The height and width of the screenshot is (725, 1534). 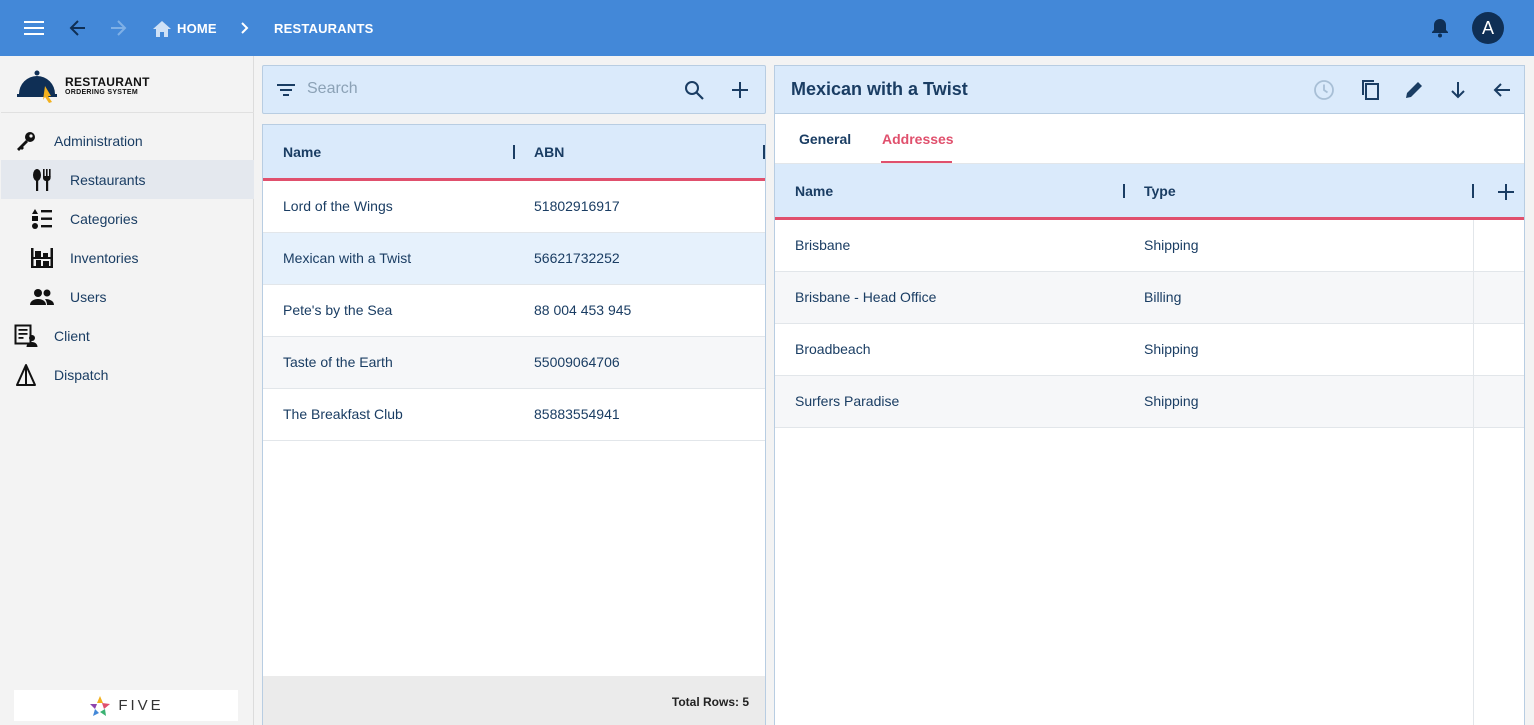 I want to click on sidebar-item-users: Users, so click(x=127, y=296).